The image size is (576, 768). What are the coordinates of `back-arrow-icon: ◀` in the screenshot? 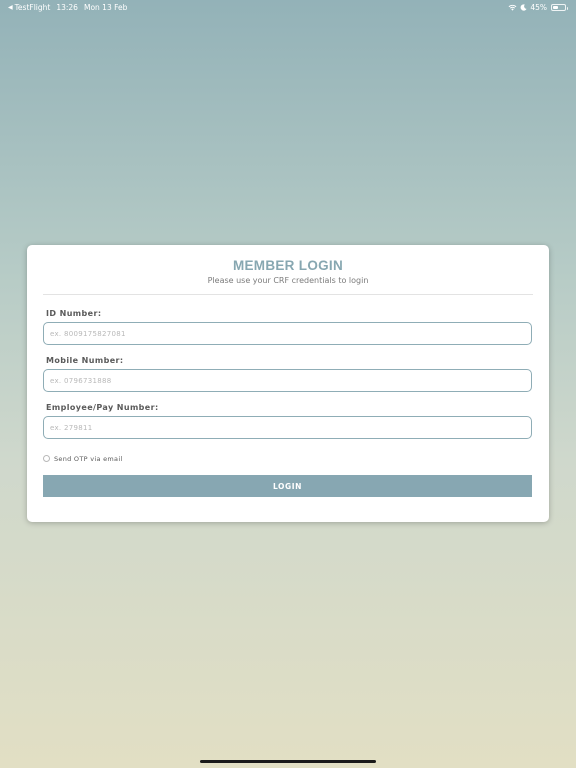 It's located at (10, 7).